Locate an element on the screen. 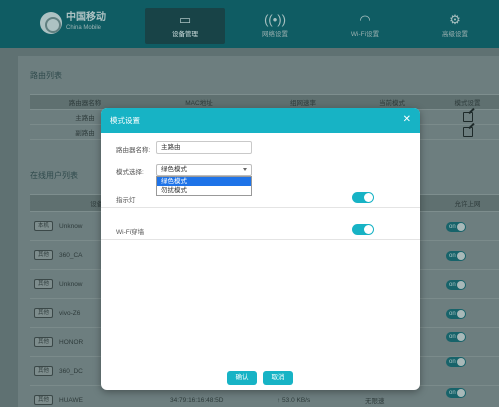 This screenshot has width=499, height=407. col-allow-internet: 允许上网 is located at coordinates (467, 204).